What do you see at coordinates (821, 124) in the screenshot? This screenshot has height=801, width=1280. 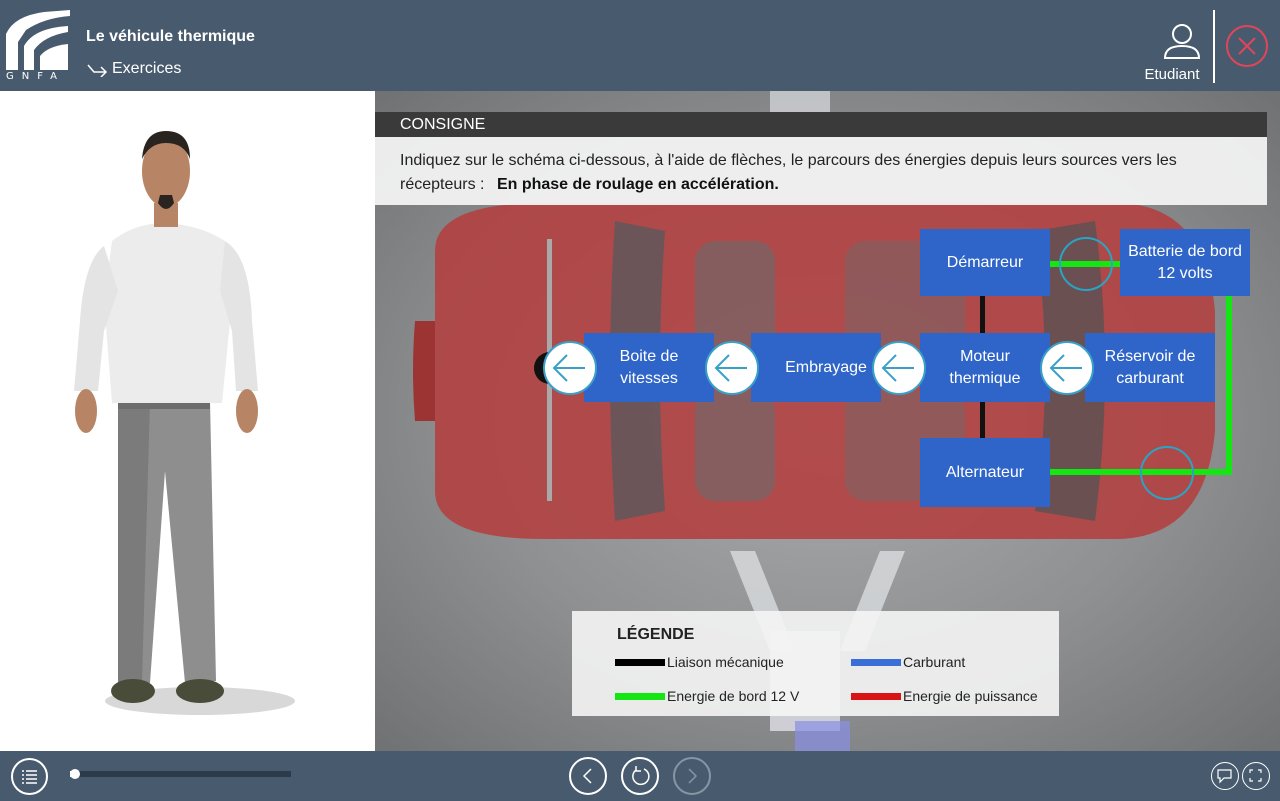 I see `consigne-heading: CONSIGNE` at bounding box center [821, 124].